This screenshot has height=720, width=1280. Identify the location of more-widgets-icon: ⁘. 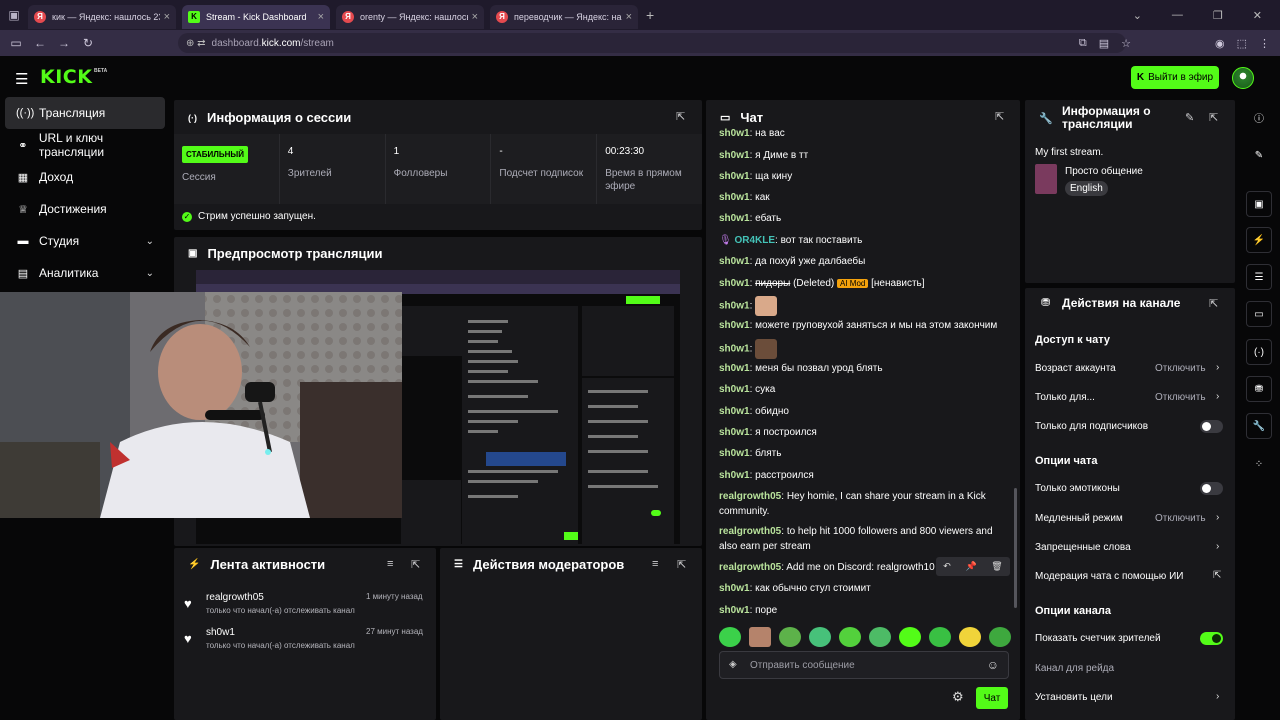
(1259, 464).